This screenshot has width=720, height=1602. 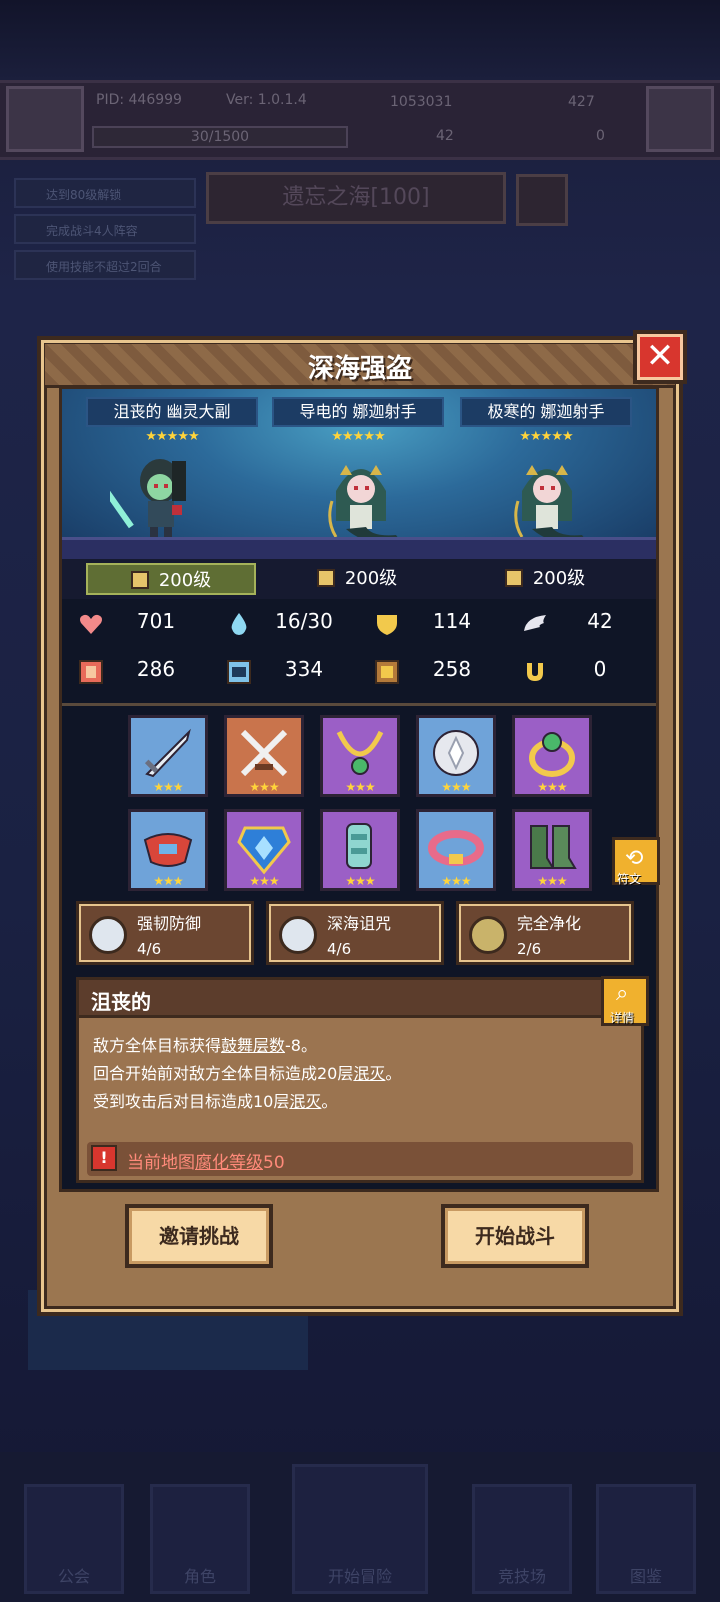 I want to click on stat-armor: 258, so click(x=432, y=671).